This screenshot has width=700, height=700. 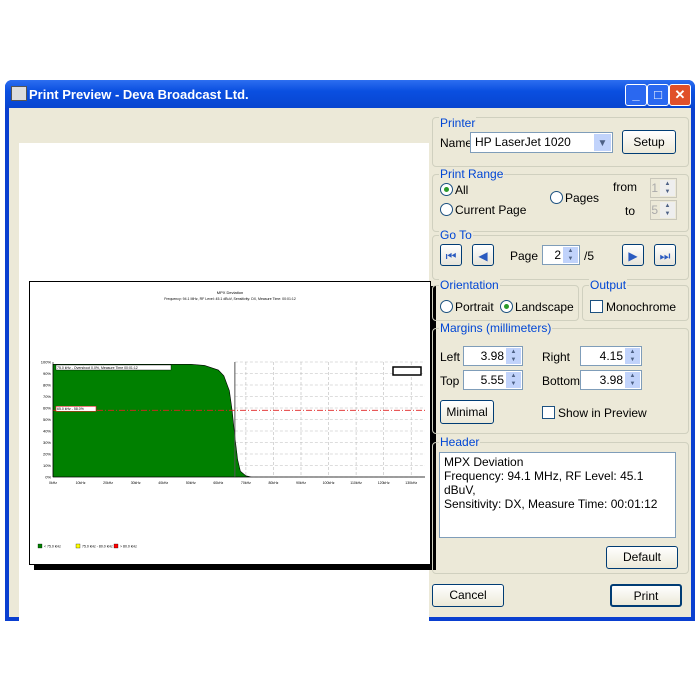 I want to click on x-tick-label: 10kHz, so click(x=81, y=483).